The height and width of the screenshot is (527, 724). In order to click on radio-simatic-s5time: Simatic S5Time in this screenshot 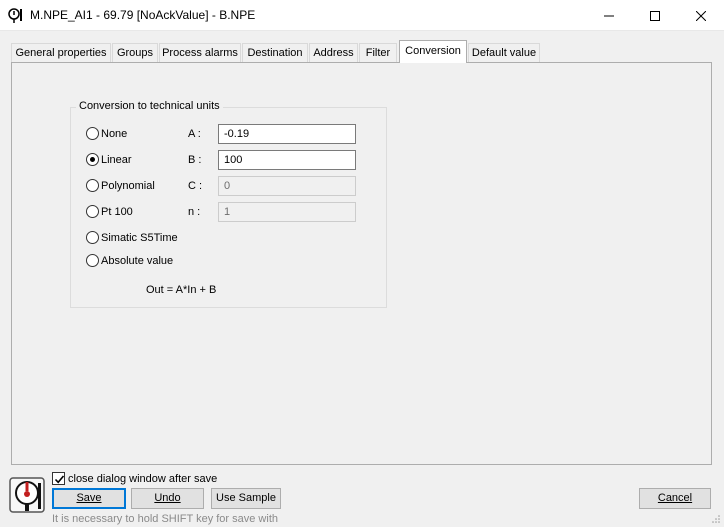, I will do `click(132, 237)`.